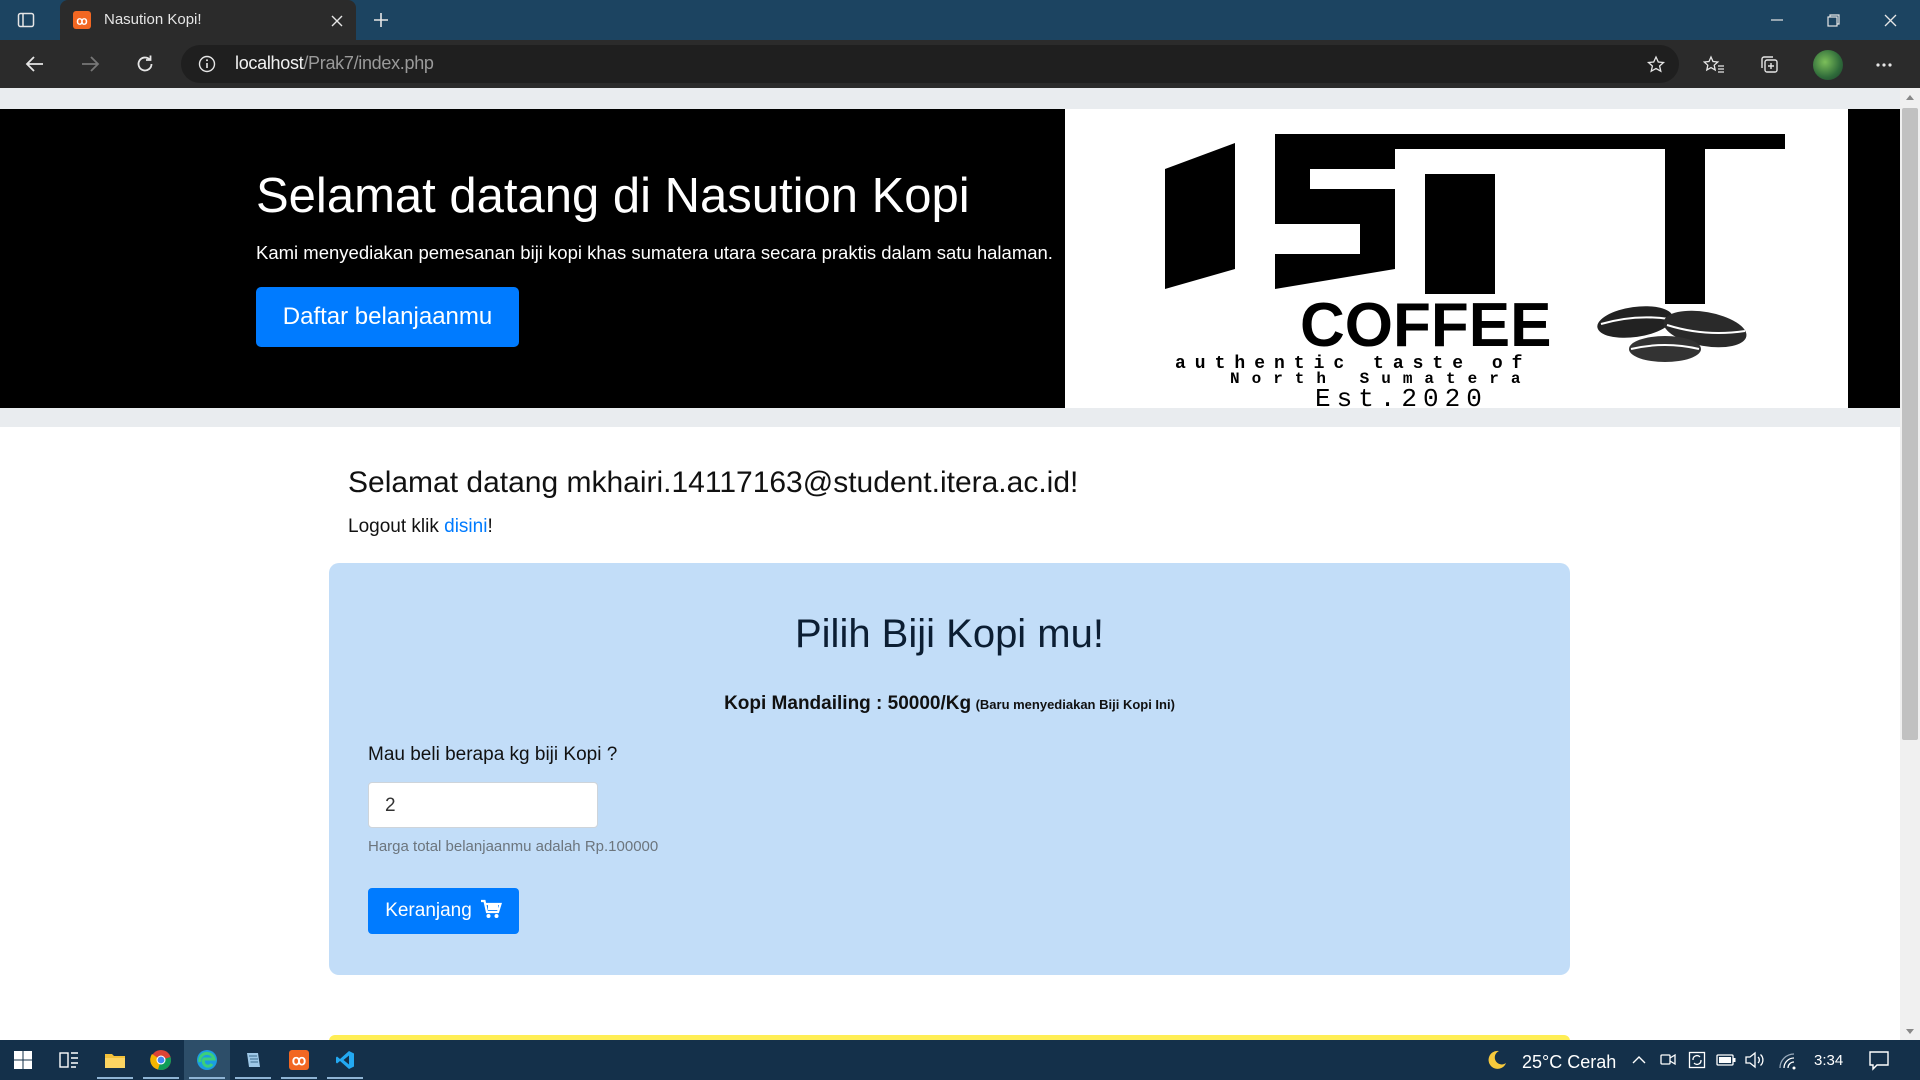  I want to click on profile-avatar, so click(1828, 65).